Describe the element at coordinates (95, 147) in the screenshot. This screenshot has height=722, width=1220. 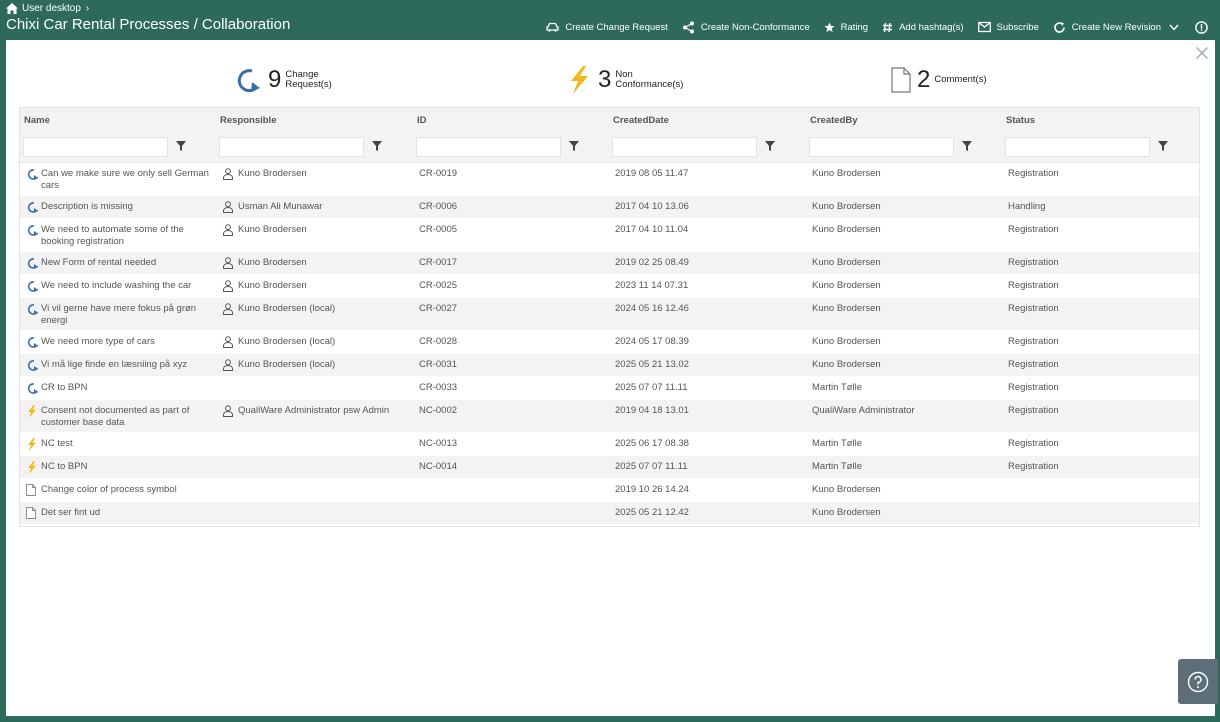
I see `name-filter-input` at that location.